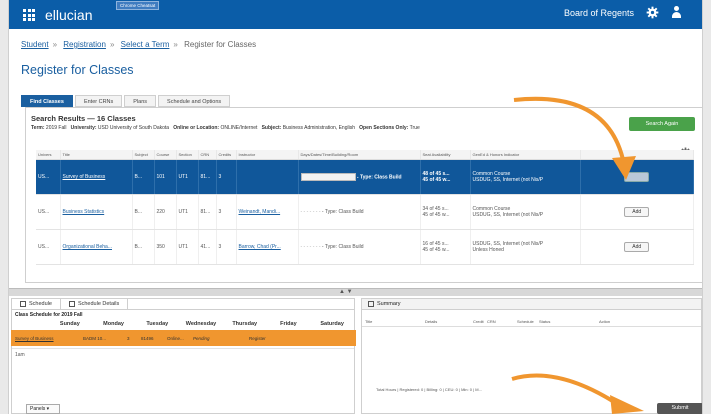  I want to click on cell-title: Business Statistics, so click(96, 212).